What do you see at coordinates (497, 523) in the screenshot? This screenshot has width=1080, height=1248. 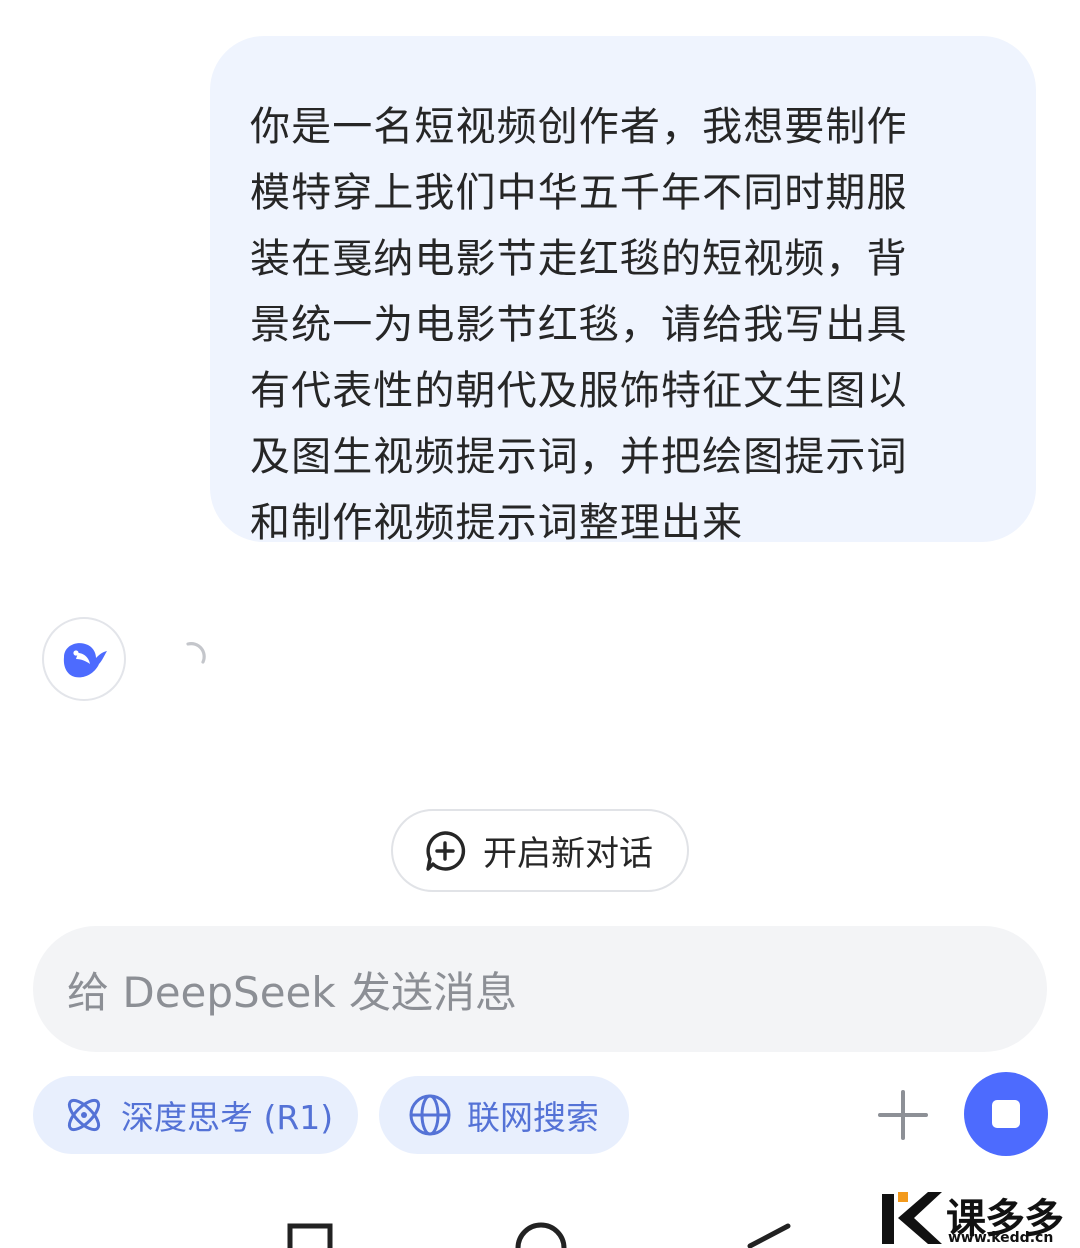 I see `user-message-line: 和制作视频提示词整理出来` at bounding box center [497, 523].